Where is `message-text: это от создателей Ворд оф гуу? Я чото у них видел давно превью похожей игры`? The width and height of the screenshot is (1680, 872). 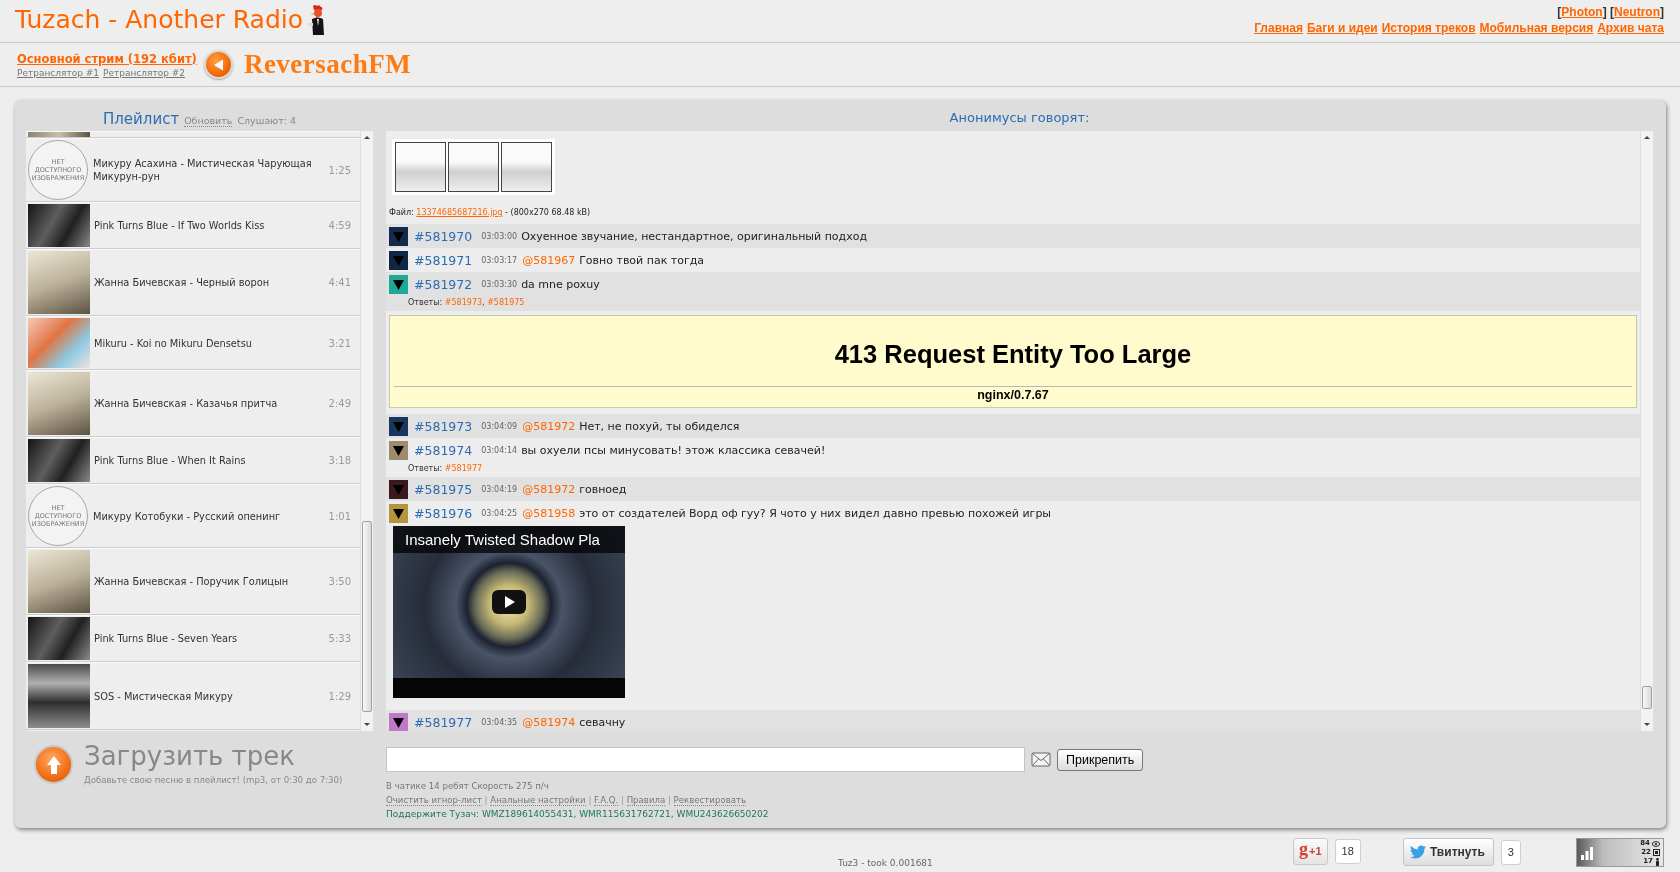 message-text: это от создателей Ворд оф гуу? Я чото у них видел давно превью похожей игры is located at coordinates (815, 513).